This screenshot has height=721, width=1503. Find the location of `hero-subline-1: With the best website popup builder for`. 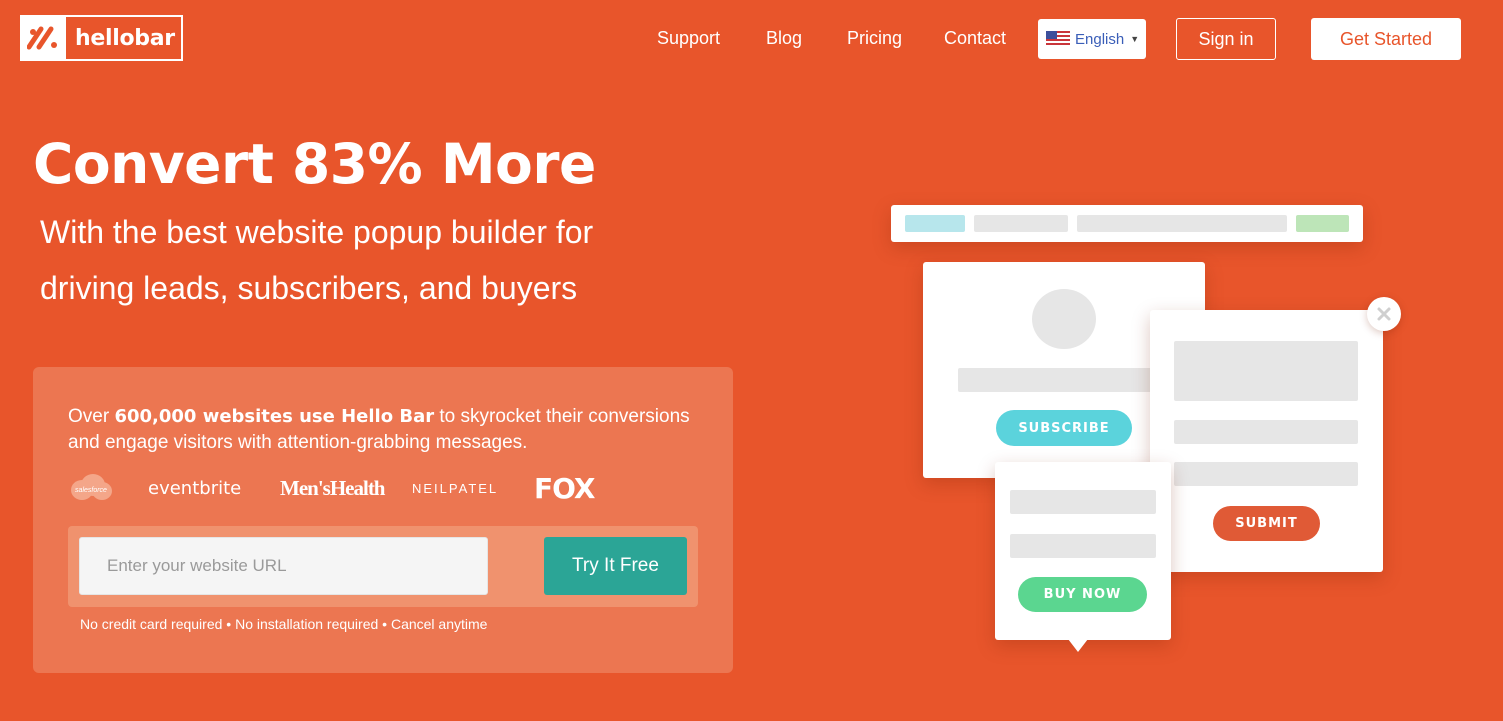

hero-subline-1: With the best website popup builder for is located at coordinates (317, 232).